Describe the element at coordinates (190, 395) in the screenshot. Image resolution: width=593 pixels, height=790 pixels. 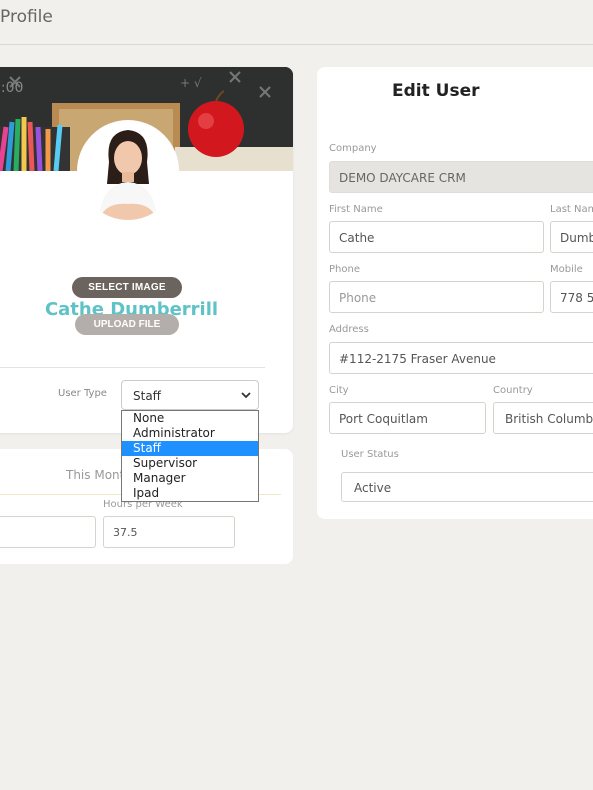
I see `user-type-select: Staff` at that location.